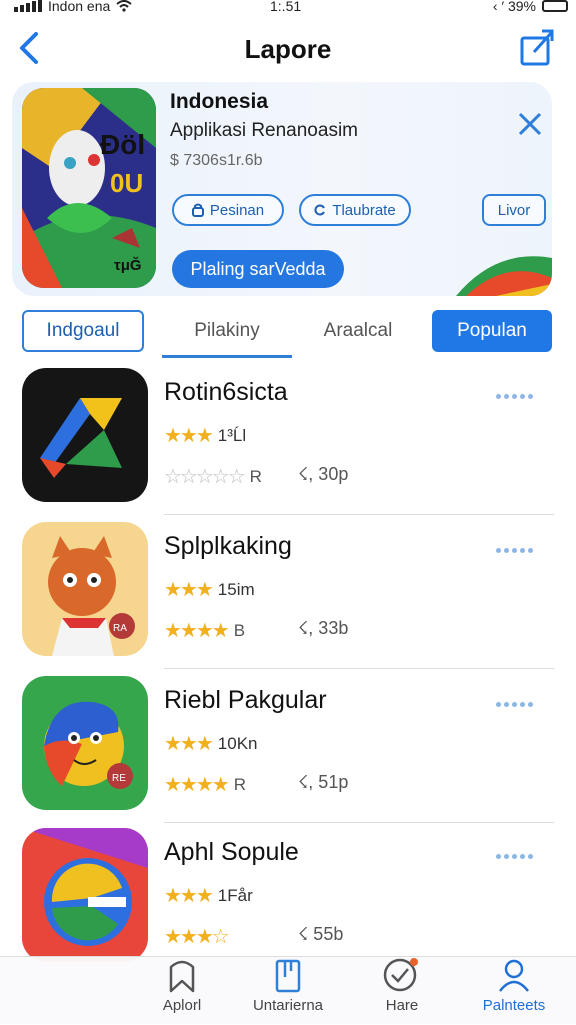 The image size is (576, 1025). I want to click on app-rating-2: ★★★★ R, so click(205, 784).